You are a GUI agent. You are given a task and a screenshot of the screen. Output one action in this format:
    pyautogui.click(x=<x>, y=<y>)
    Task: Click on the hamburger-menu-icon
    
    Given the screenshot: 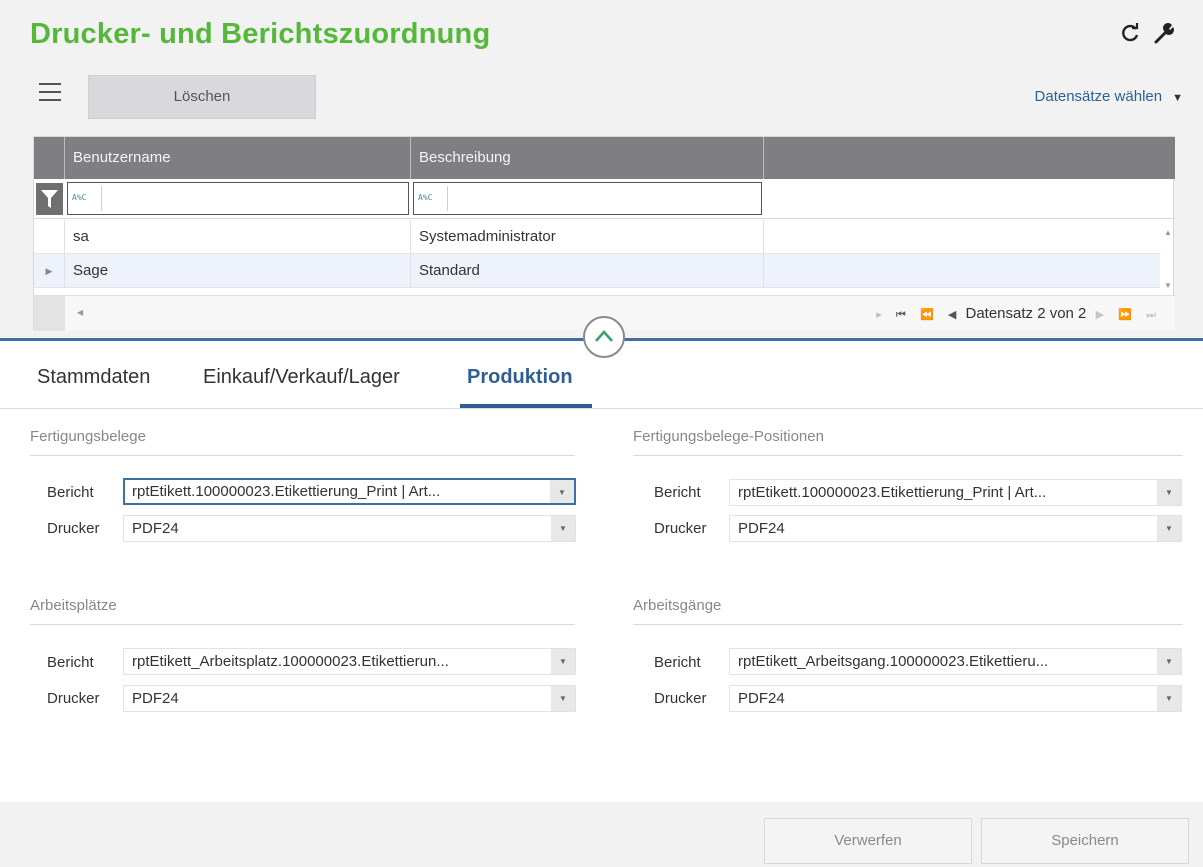 What is the action you would take?
    pyautogui.click(x=50, y=92)
    